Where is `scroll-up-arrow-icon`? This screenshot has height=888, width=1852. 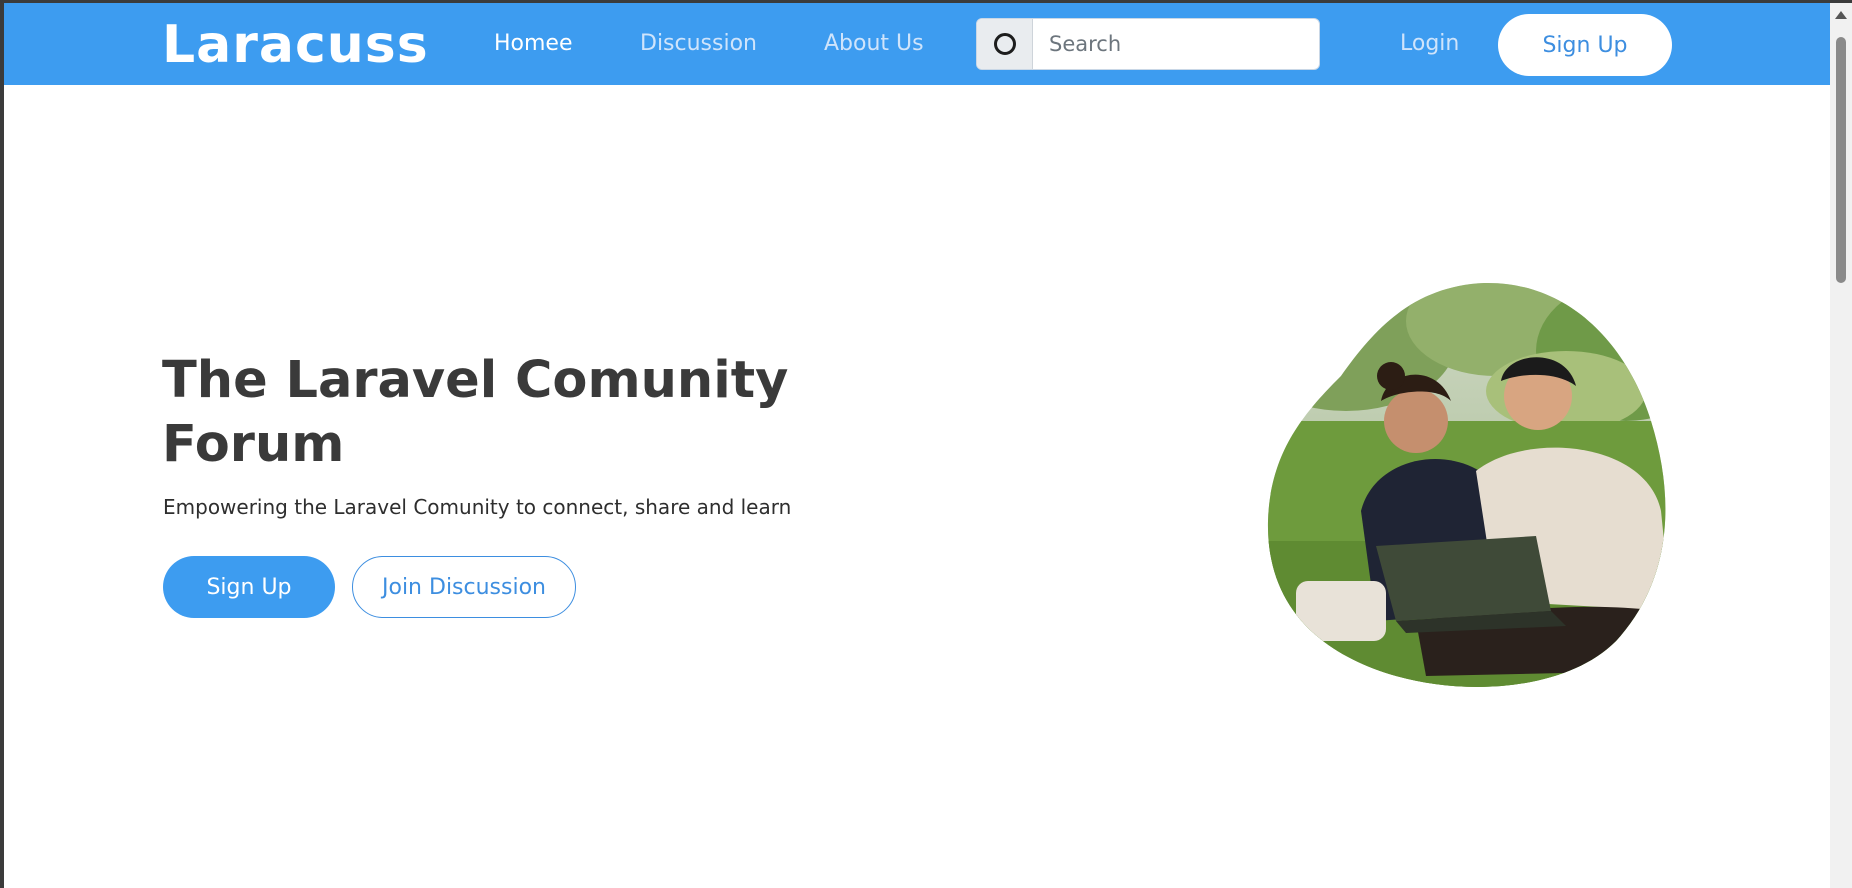 scroll-up-arrow-icon is located at coordinates (1841, 15).